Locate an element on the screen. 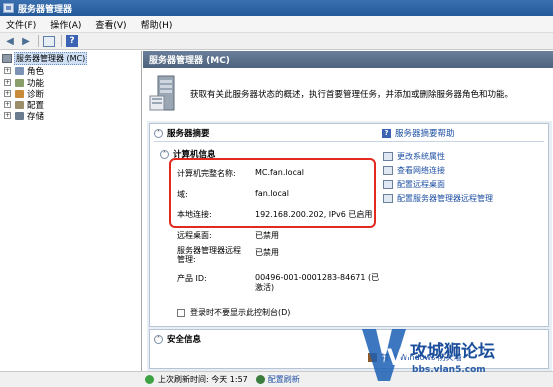 Image resolution: width=553 pixels, height=387 pixels. server-icon is located at coordinates (7, 58).